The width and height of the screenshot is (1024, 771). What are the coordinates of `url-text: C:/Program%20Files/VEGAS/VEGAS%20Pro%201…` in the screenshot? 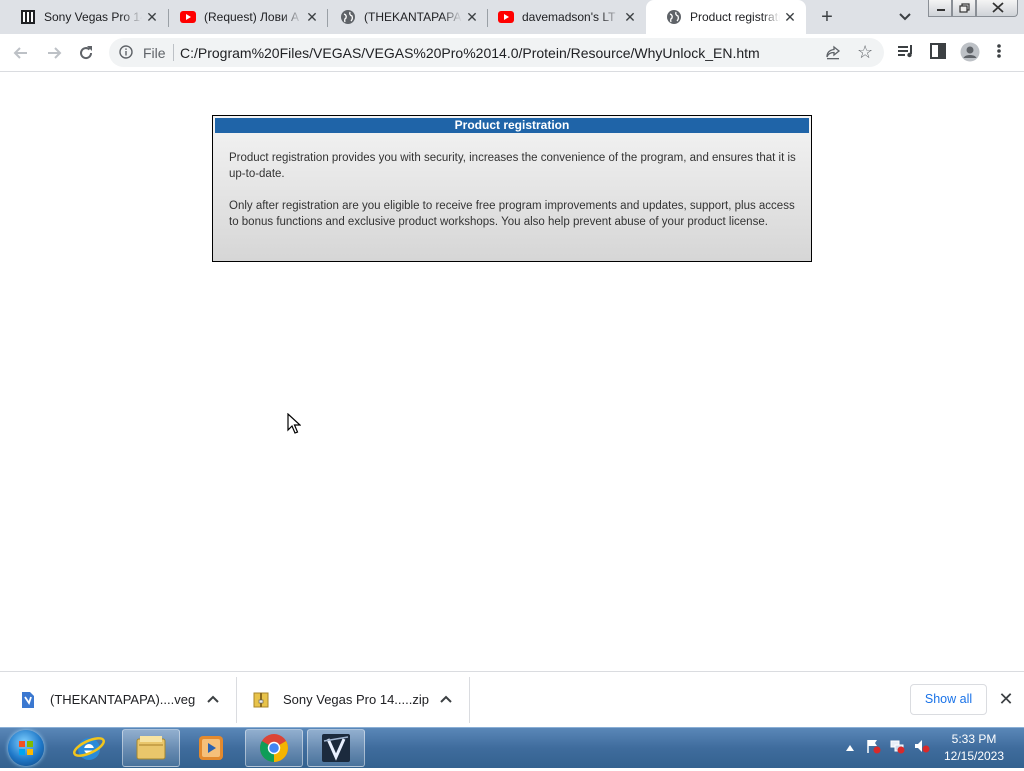 It's located at (470, 53).